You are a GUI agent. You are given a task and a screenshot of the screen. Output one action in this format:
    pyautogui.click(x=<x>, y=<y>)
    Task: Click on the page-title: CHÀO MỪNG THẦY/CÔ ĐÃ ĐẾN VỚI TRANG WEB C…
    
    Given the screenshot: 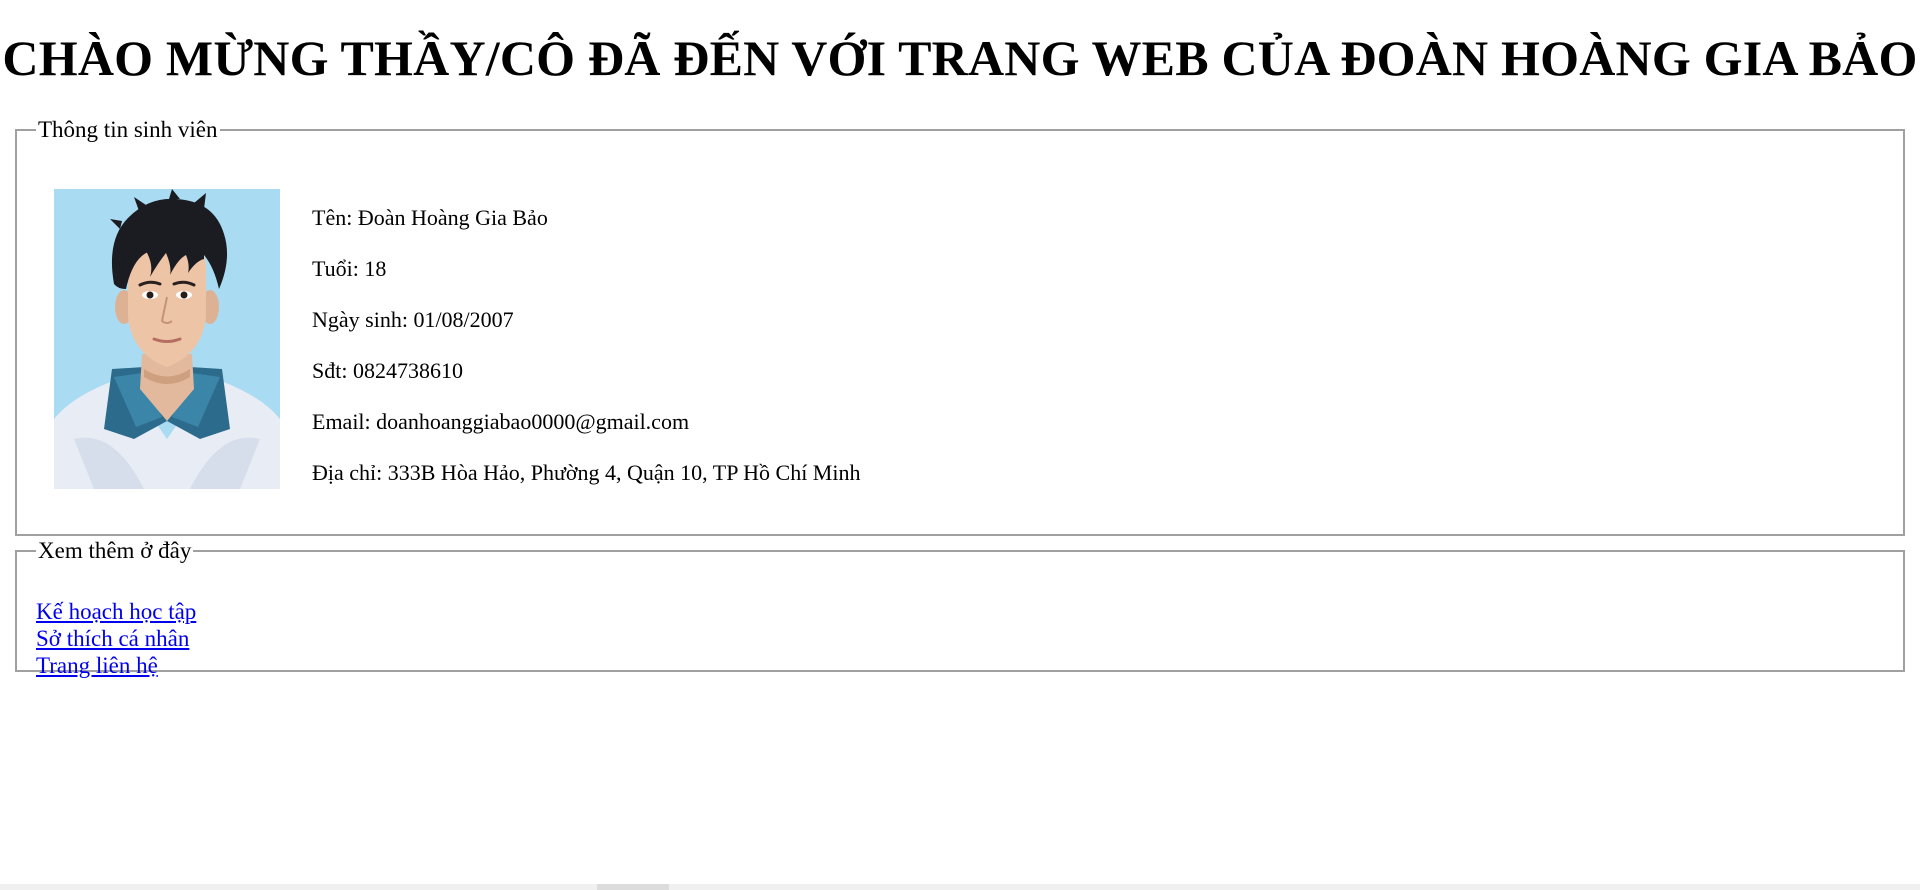 What is the action you would take?
    pyautogui.click(x=960, y=58)
    